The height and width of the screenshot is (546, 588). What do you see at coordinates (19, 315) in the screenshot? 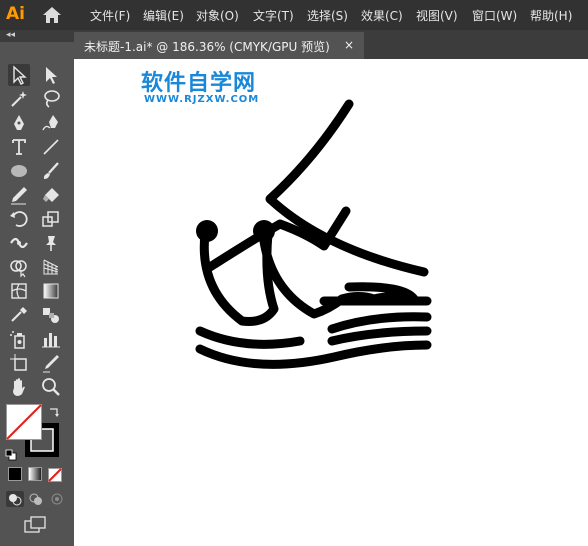
I see `eyedropper-tool` at bounding box center [19, 315].